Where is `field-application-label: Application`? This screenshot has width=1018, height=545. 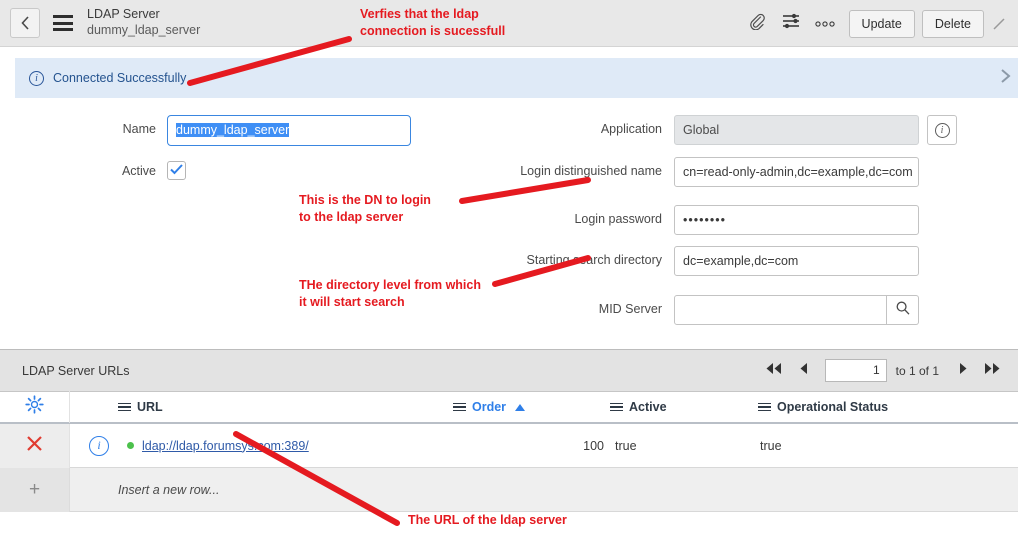 field-application-label: Application is located at coordinates (631, 129).